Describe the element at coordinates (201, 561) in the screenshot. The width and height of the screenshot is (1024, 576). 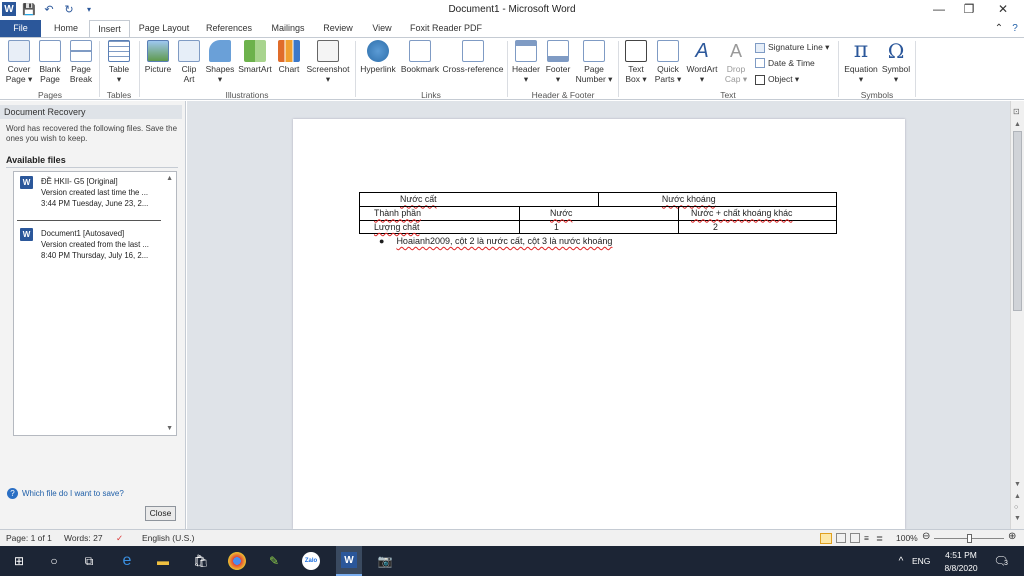
I see `store-icon: 🛍` at that location.